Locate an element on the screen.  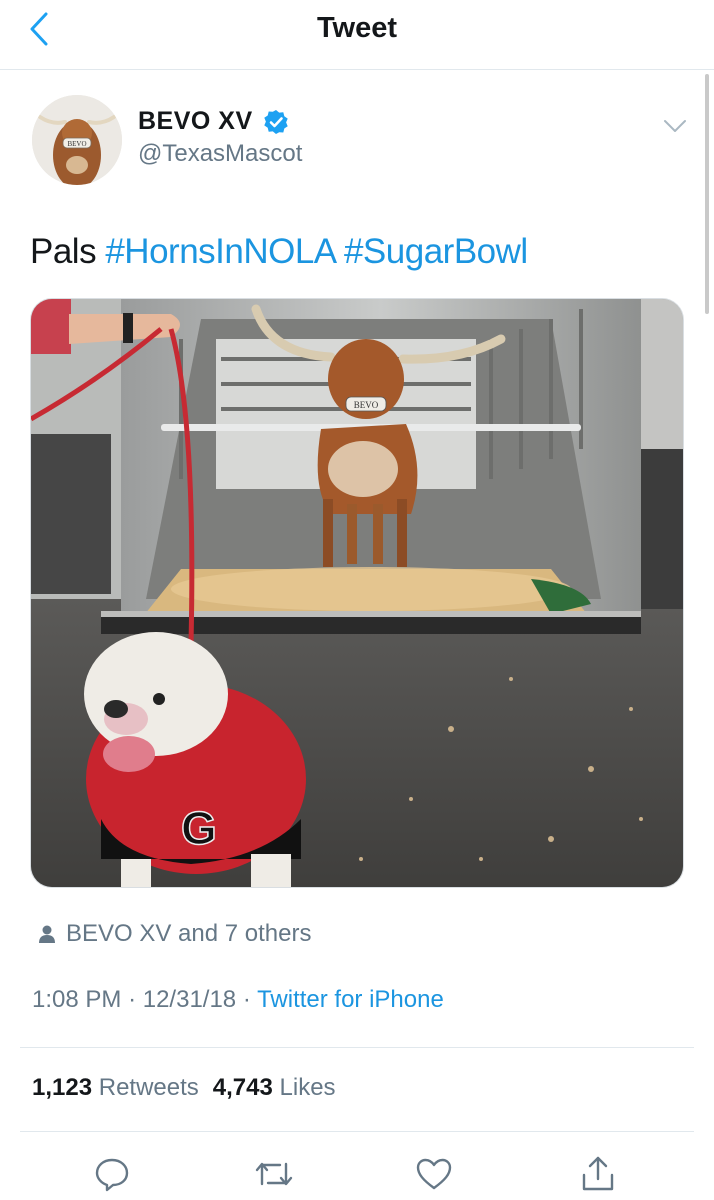
longhorn-avatar-image: BEVO is located at coordinates (77, 140).